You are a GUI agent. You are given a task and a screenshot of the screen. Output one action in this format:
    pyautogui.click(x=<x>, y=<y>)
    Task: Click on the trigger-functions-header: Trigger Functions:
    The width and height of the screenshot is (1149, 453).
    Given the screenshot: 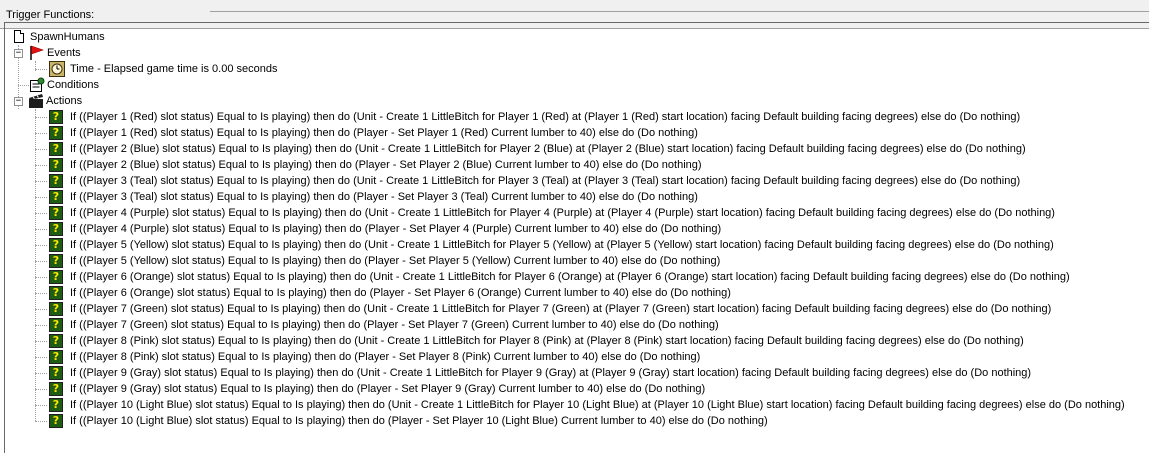 What is the action you would take?
    pyautogui.click(x=574, y=14)
    